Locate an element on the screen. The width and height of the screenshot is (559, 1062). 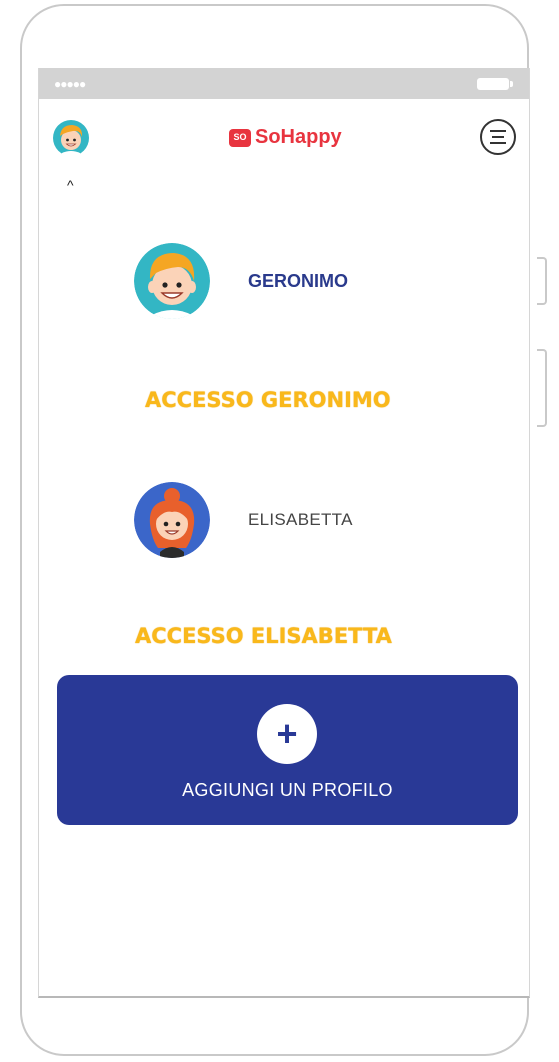
chevron-up-icon: ^ is located at coordinates (70, 185).